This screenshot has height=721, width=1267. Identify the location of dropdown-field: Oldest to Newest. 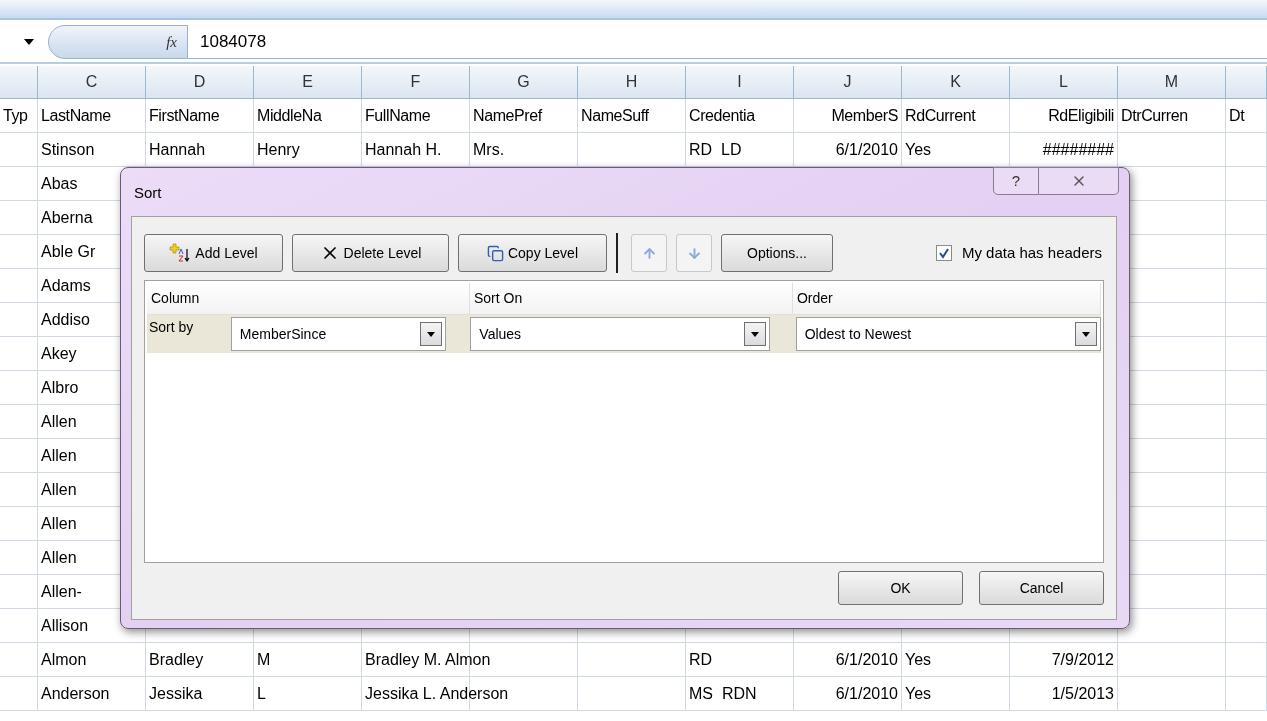
(948, 334).